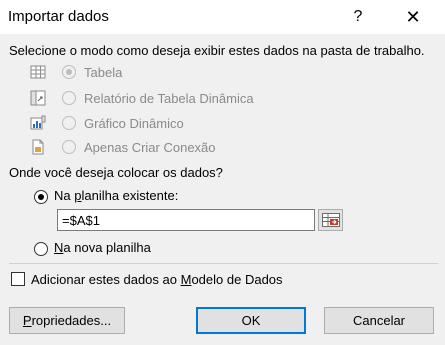  Describe the element at coordinates (237, 279) in the screenshot. I see `data-model-label-post: odelo de Dados` at that location.